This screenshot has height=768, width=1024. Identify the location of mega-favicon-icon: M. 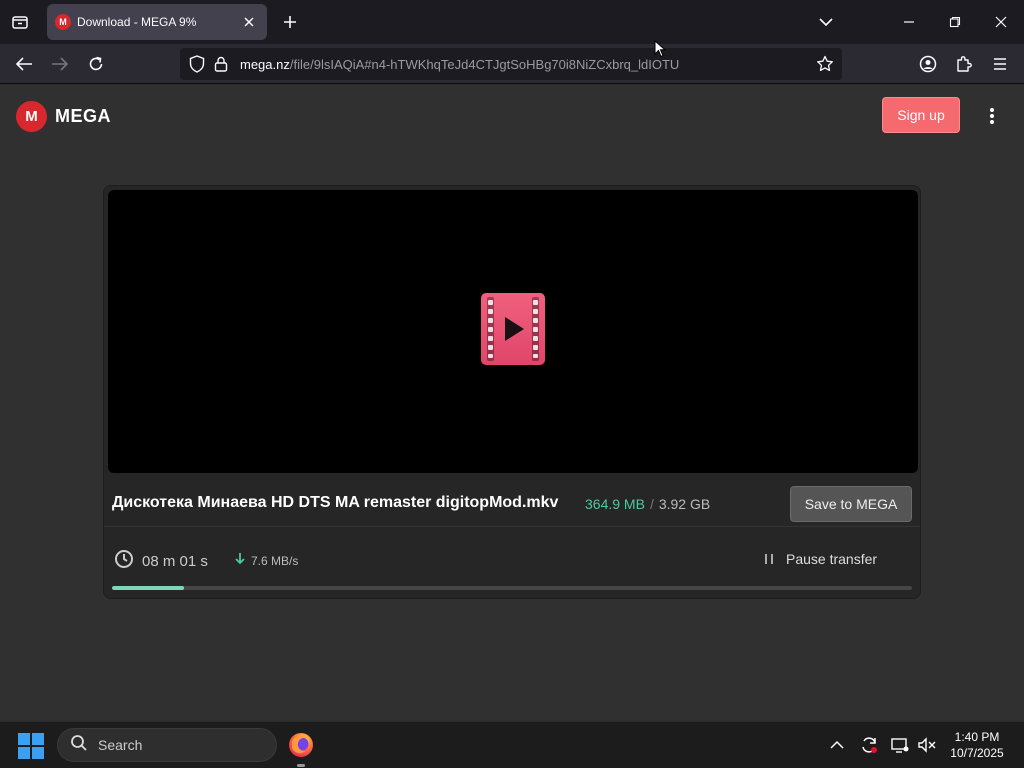
(63, 22).